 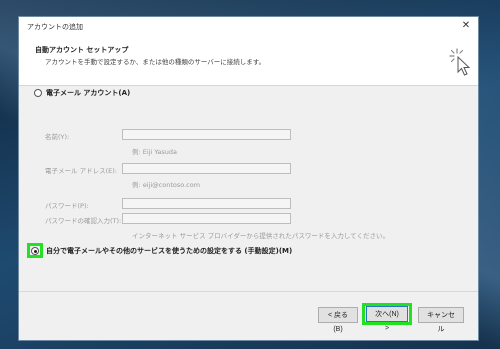 What do you see at coordinates (35, 251) in the screenshot?
I see `manual-setup-radio` at bounding box center [35, 251].